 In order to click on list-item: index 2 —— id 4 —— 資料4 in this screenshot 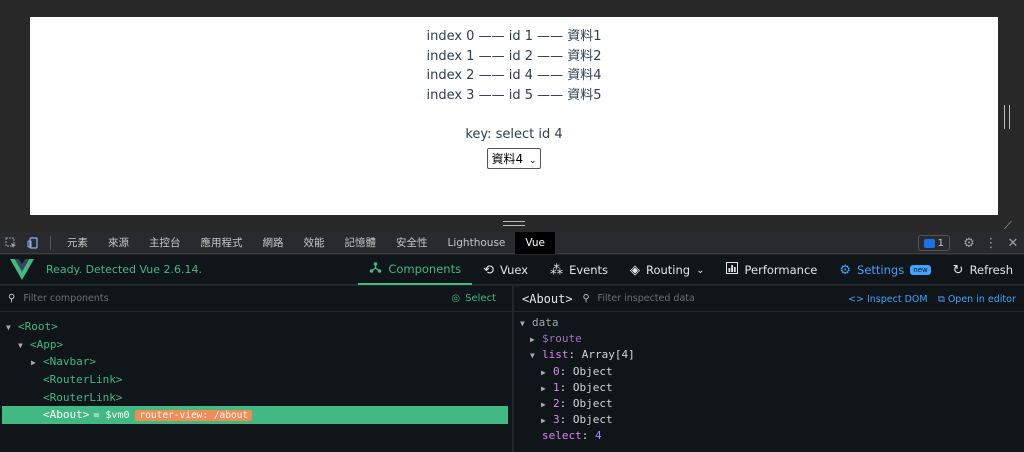, I will do `click(514, 75)`.